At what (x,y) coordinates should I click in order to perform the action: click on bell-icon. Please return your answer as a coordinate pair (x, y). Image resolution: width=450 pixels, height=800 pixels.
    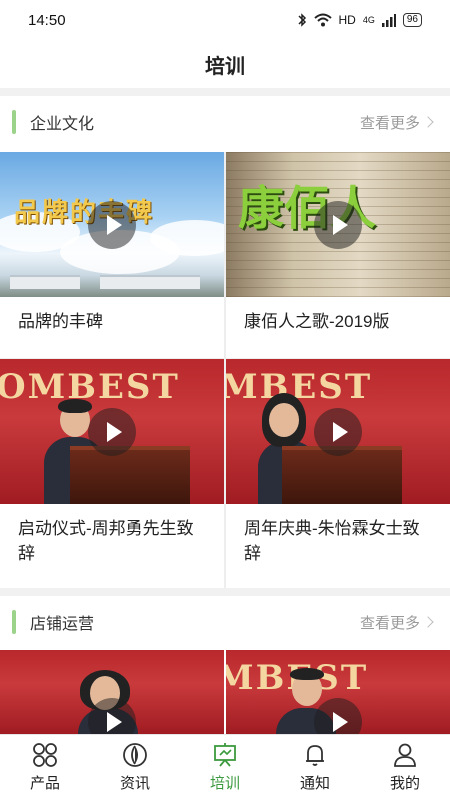
    Looking at the image, I should click on (315, 755).